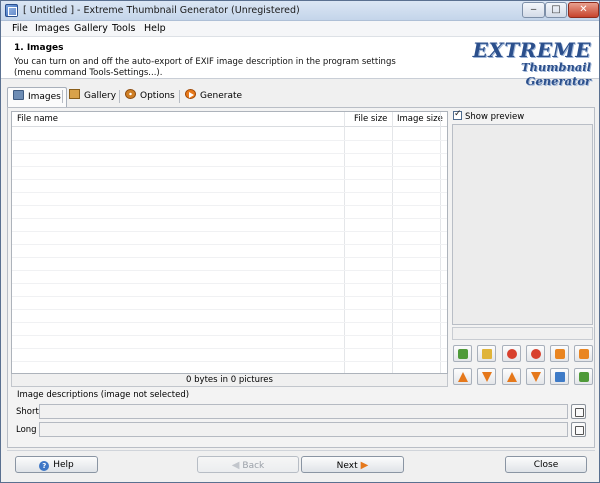  Describe the element at coordinates (457, 114) in the screenshot. I see `show-preview-checkbox` at that location.